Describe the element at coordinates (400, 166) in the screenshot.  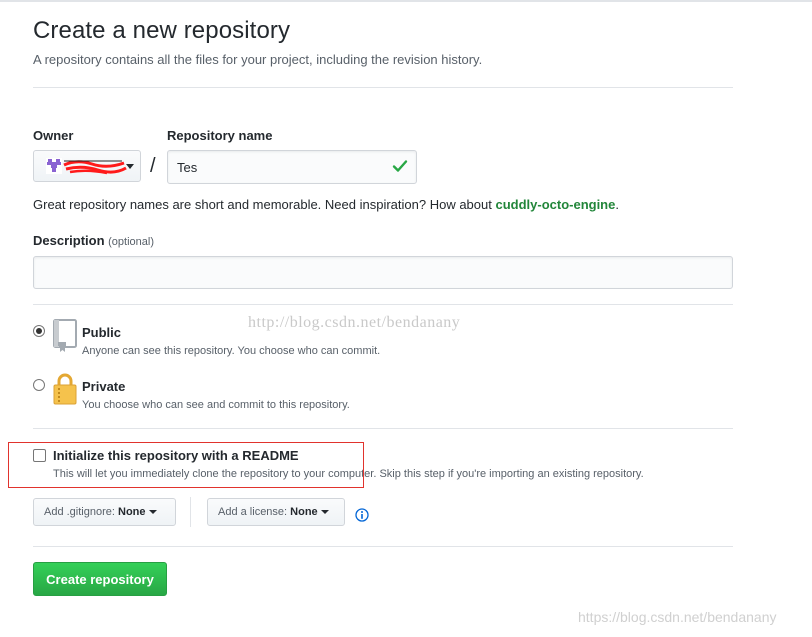
I see `check-icon` at that location.